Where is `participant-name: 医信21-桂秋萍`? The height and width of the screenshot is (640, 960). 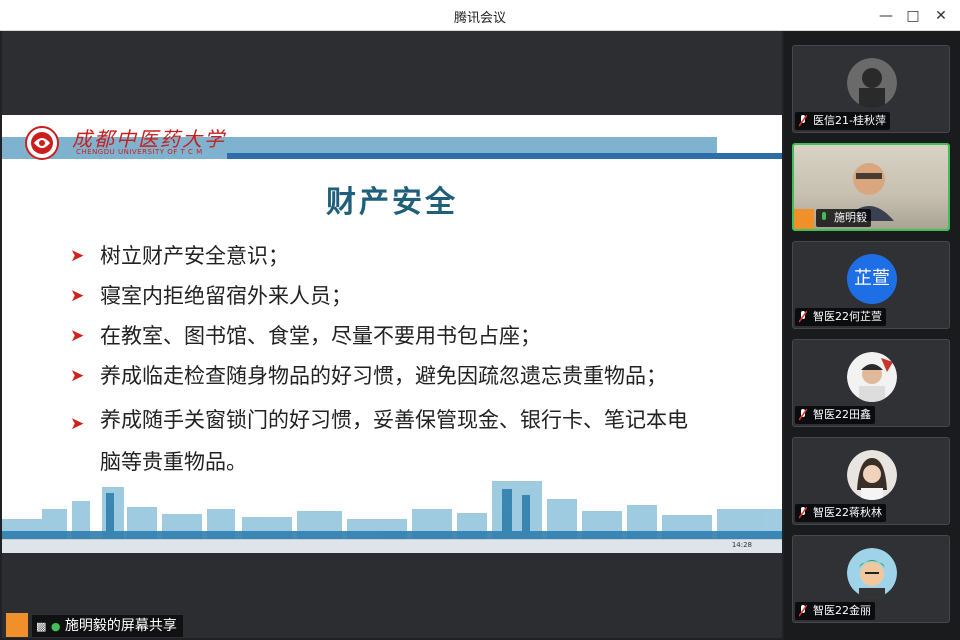 participant-name: 医信21-桂秋萍 is located at coordinates (842, 121).